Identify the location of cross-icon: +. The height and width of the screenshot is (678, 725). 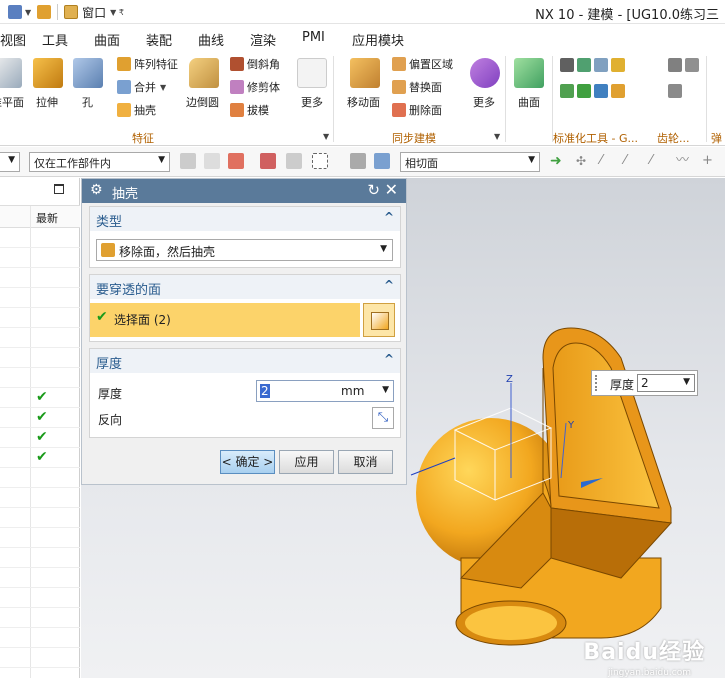
(710, 161).